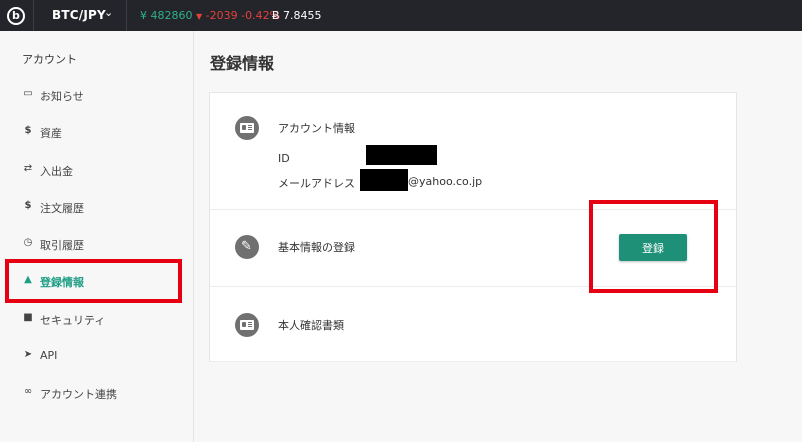 The image size is (802, 442). Describe the element at coordinates (384, 180) in the screenshot. I see `redacted-email` at that location.